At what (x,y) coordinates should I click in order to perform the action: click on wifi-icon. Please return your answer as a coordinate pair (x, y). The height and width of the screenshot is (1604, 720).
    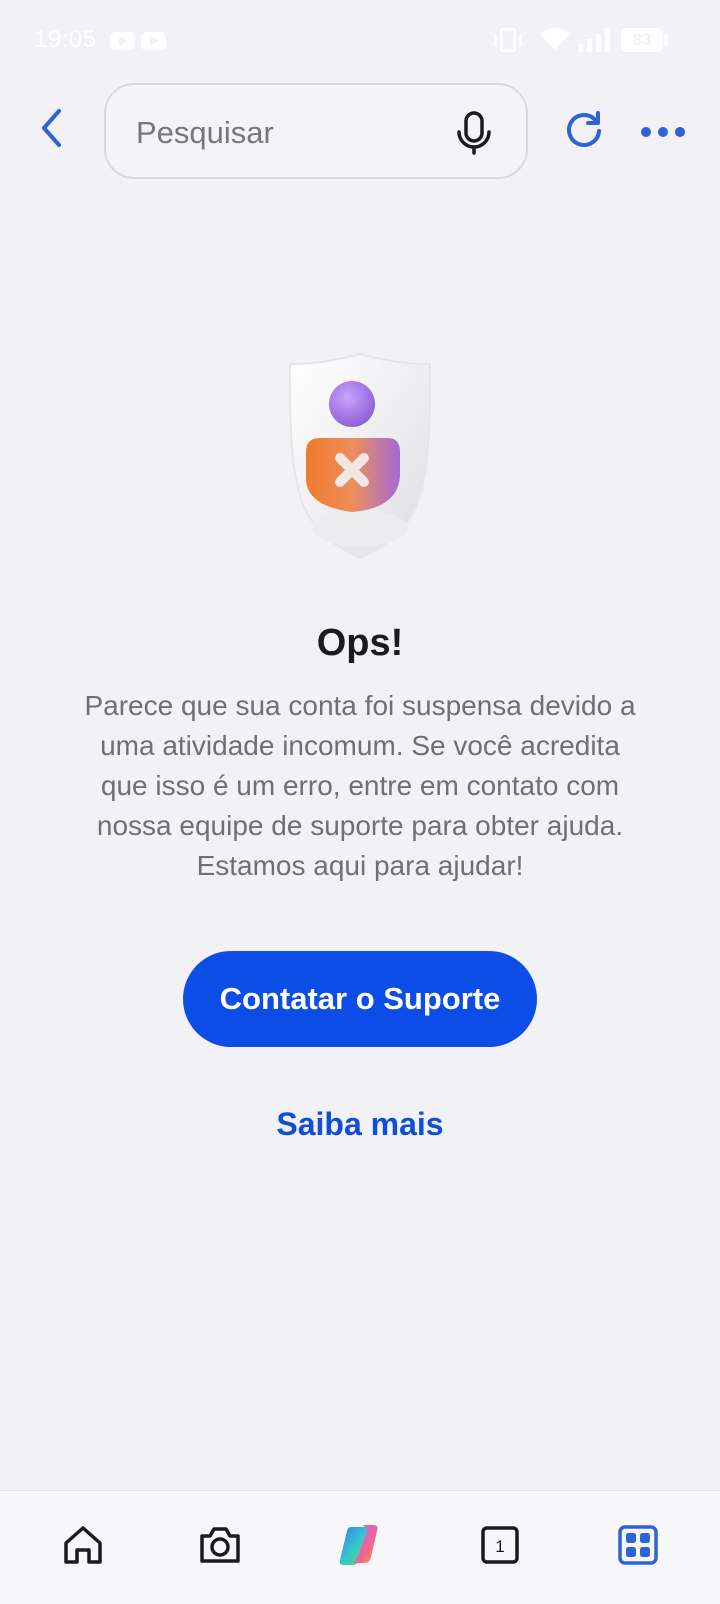
    Looking at the image, I should click on (555, 39).